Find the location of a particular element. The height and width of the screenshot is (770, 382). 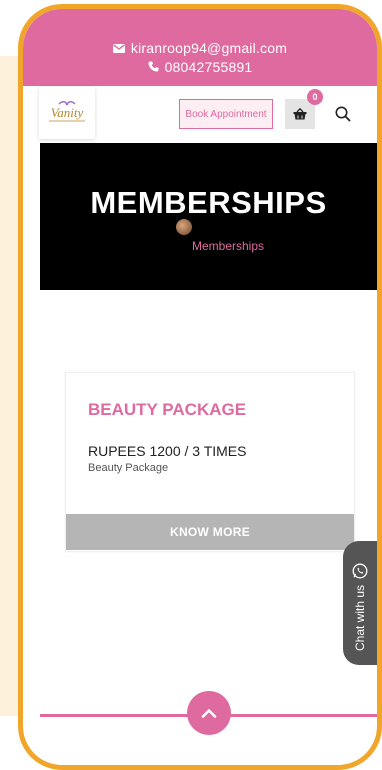

breadcrumb: Memberships is located at coordinates (228, 246).